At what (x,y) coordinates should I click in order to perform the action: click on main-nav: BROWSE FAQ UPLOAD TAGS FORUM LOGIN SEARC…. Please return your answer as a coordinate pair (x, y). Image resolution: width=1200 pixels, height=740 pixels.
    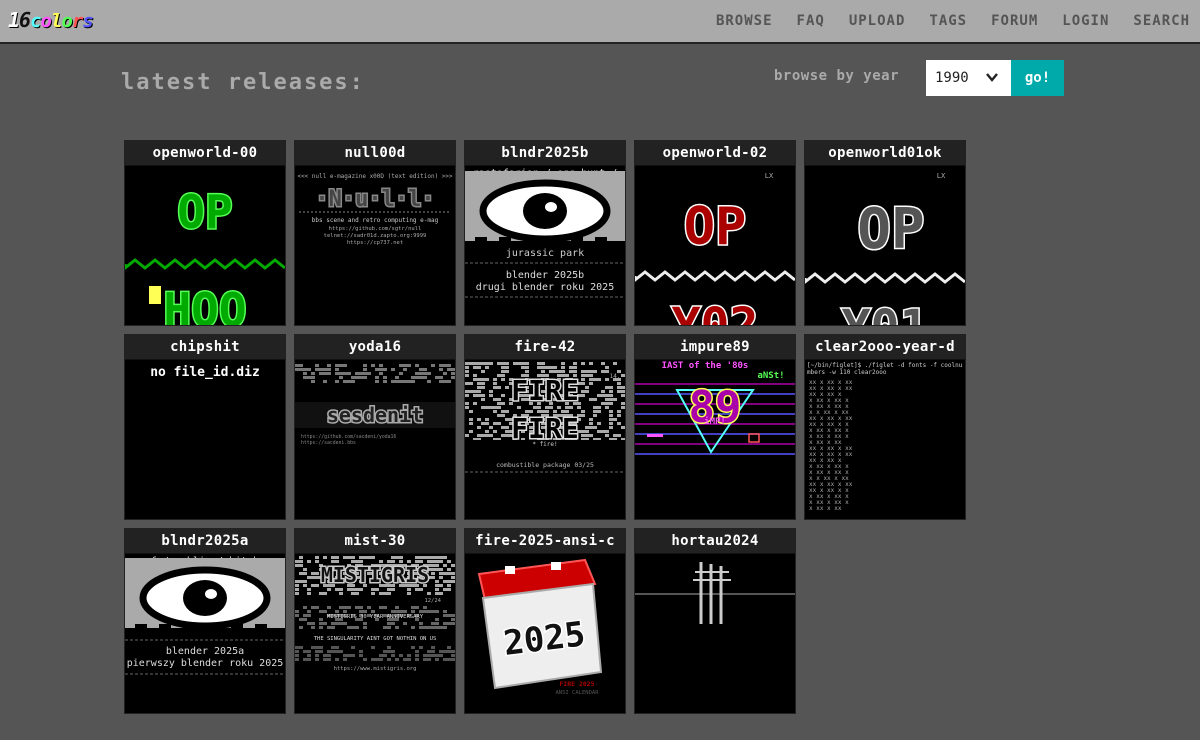
    Looking at the image, I should click on (941, 21).